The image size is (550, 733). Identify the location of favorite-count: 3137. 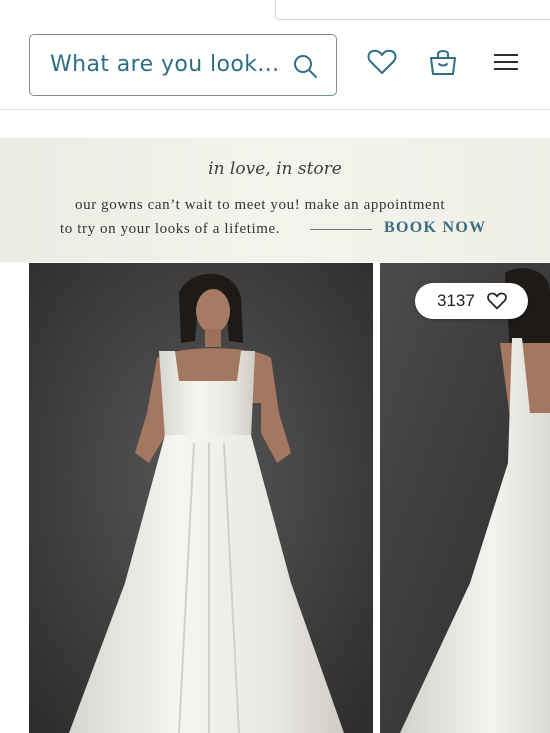
(456, 300).